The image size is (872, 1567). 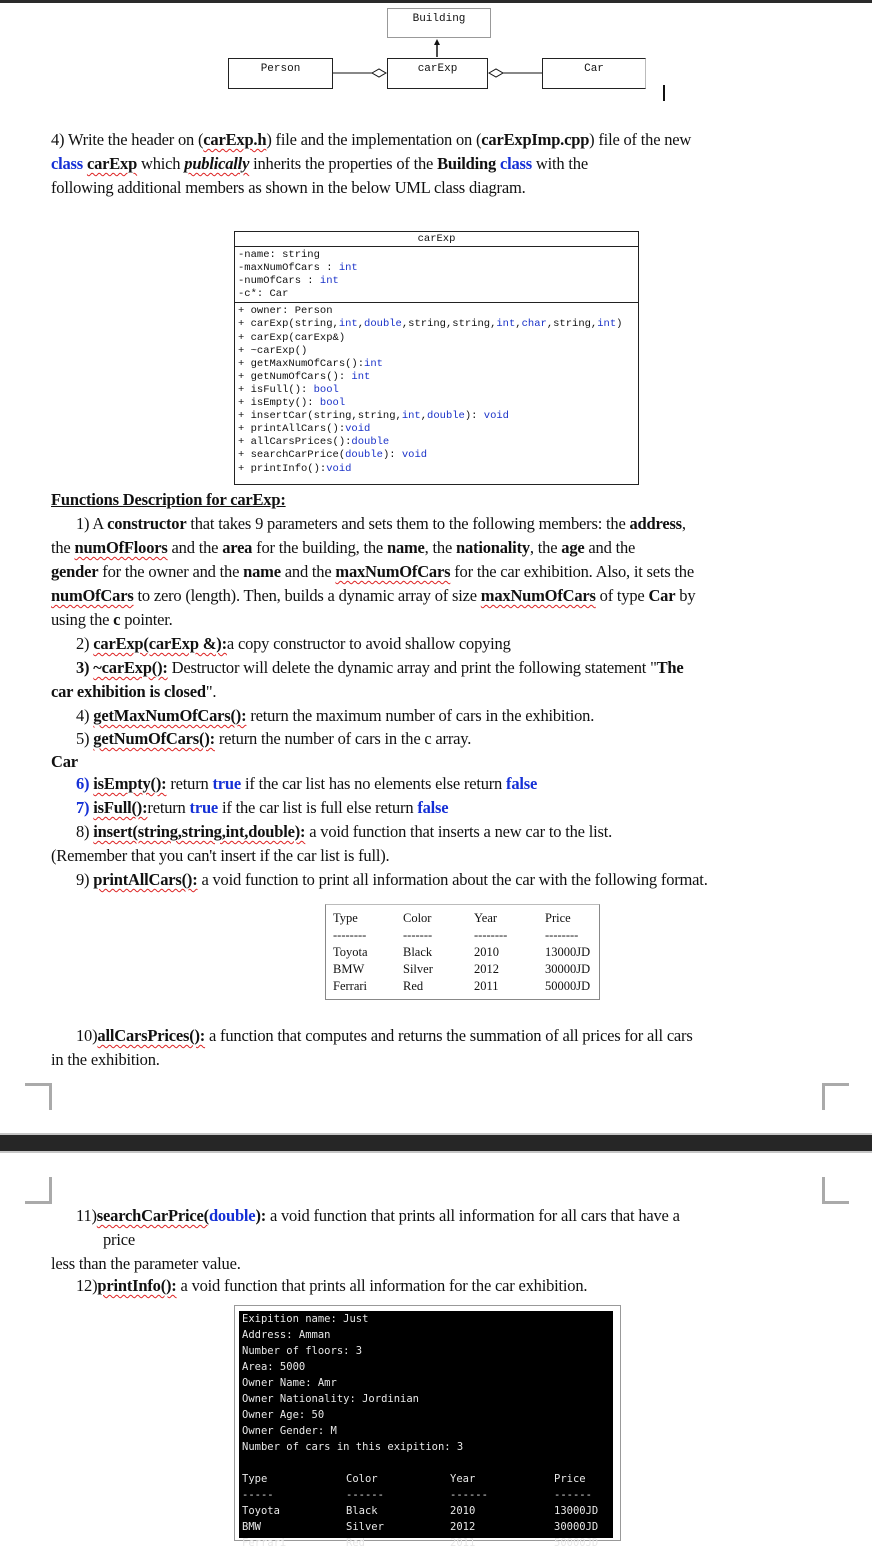 I want to click on operation-row: + getNumOfCars(): int, so click(x=304, y=376).